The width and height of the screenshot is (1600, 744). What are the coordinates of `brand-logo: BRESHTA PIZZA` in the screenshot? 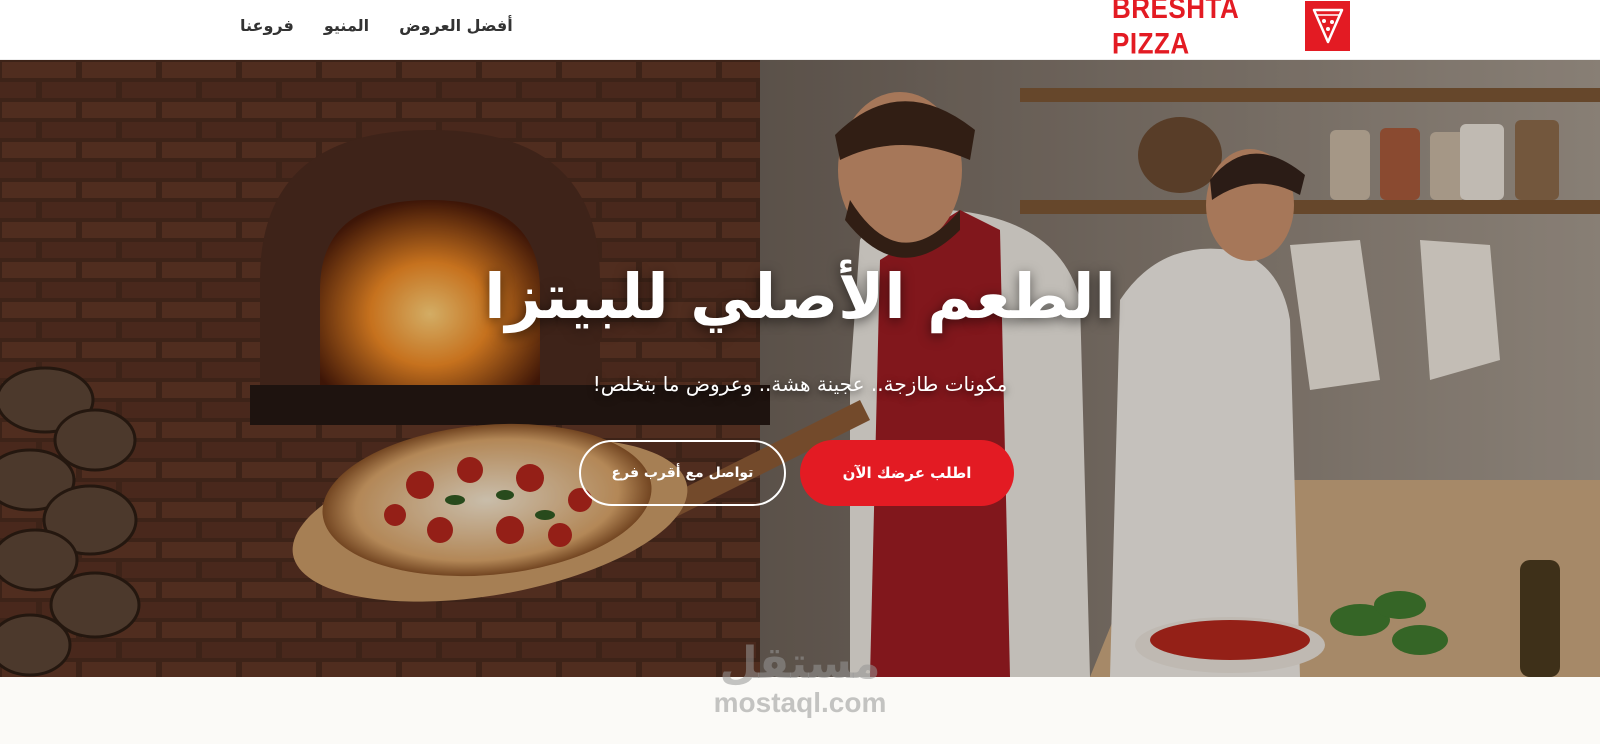 It's located at (1231, 30).